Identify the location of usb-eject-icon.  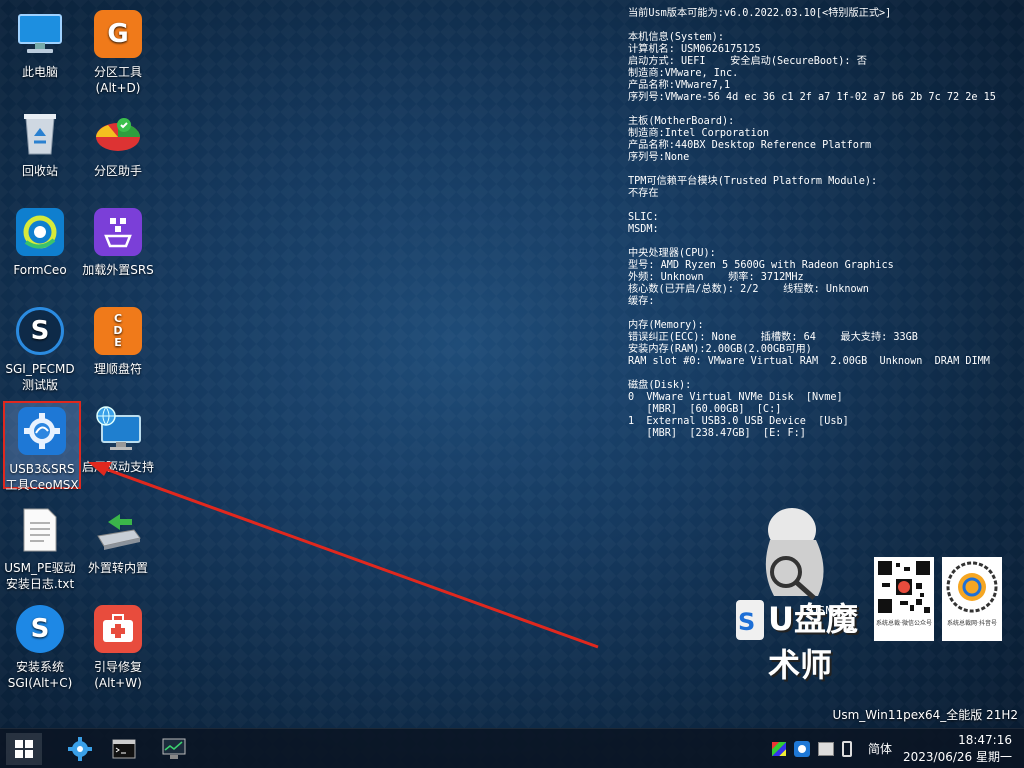
(847, 749).